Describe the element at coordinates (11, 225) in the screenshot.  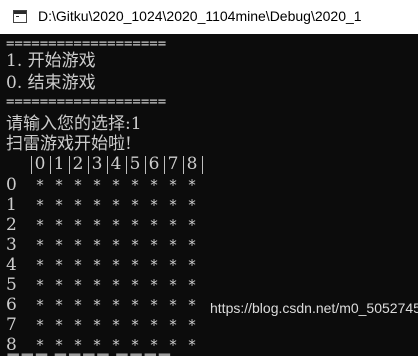
I see `row-index: 2` at that location.